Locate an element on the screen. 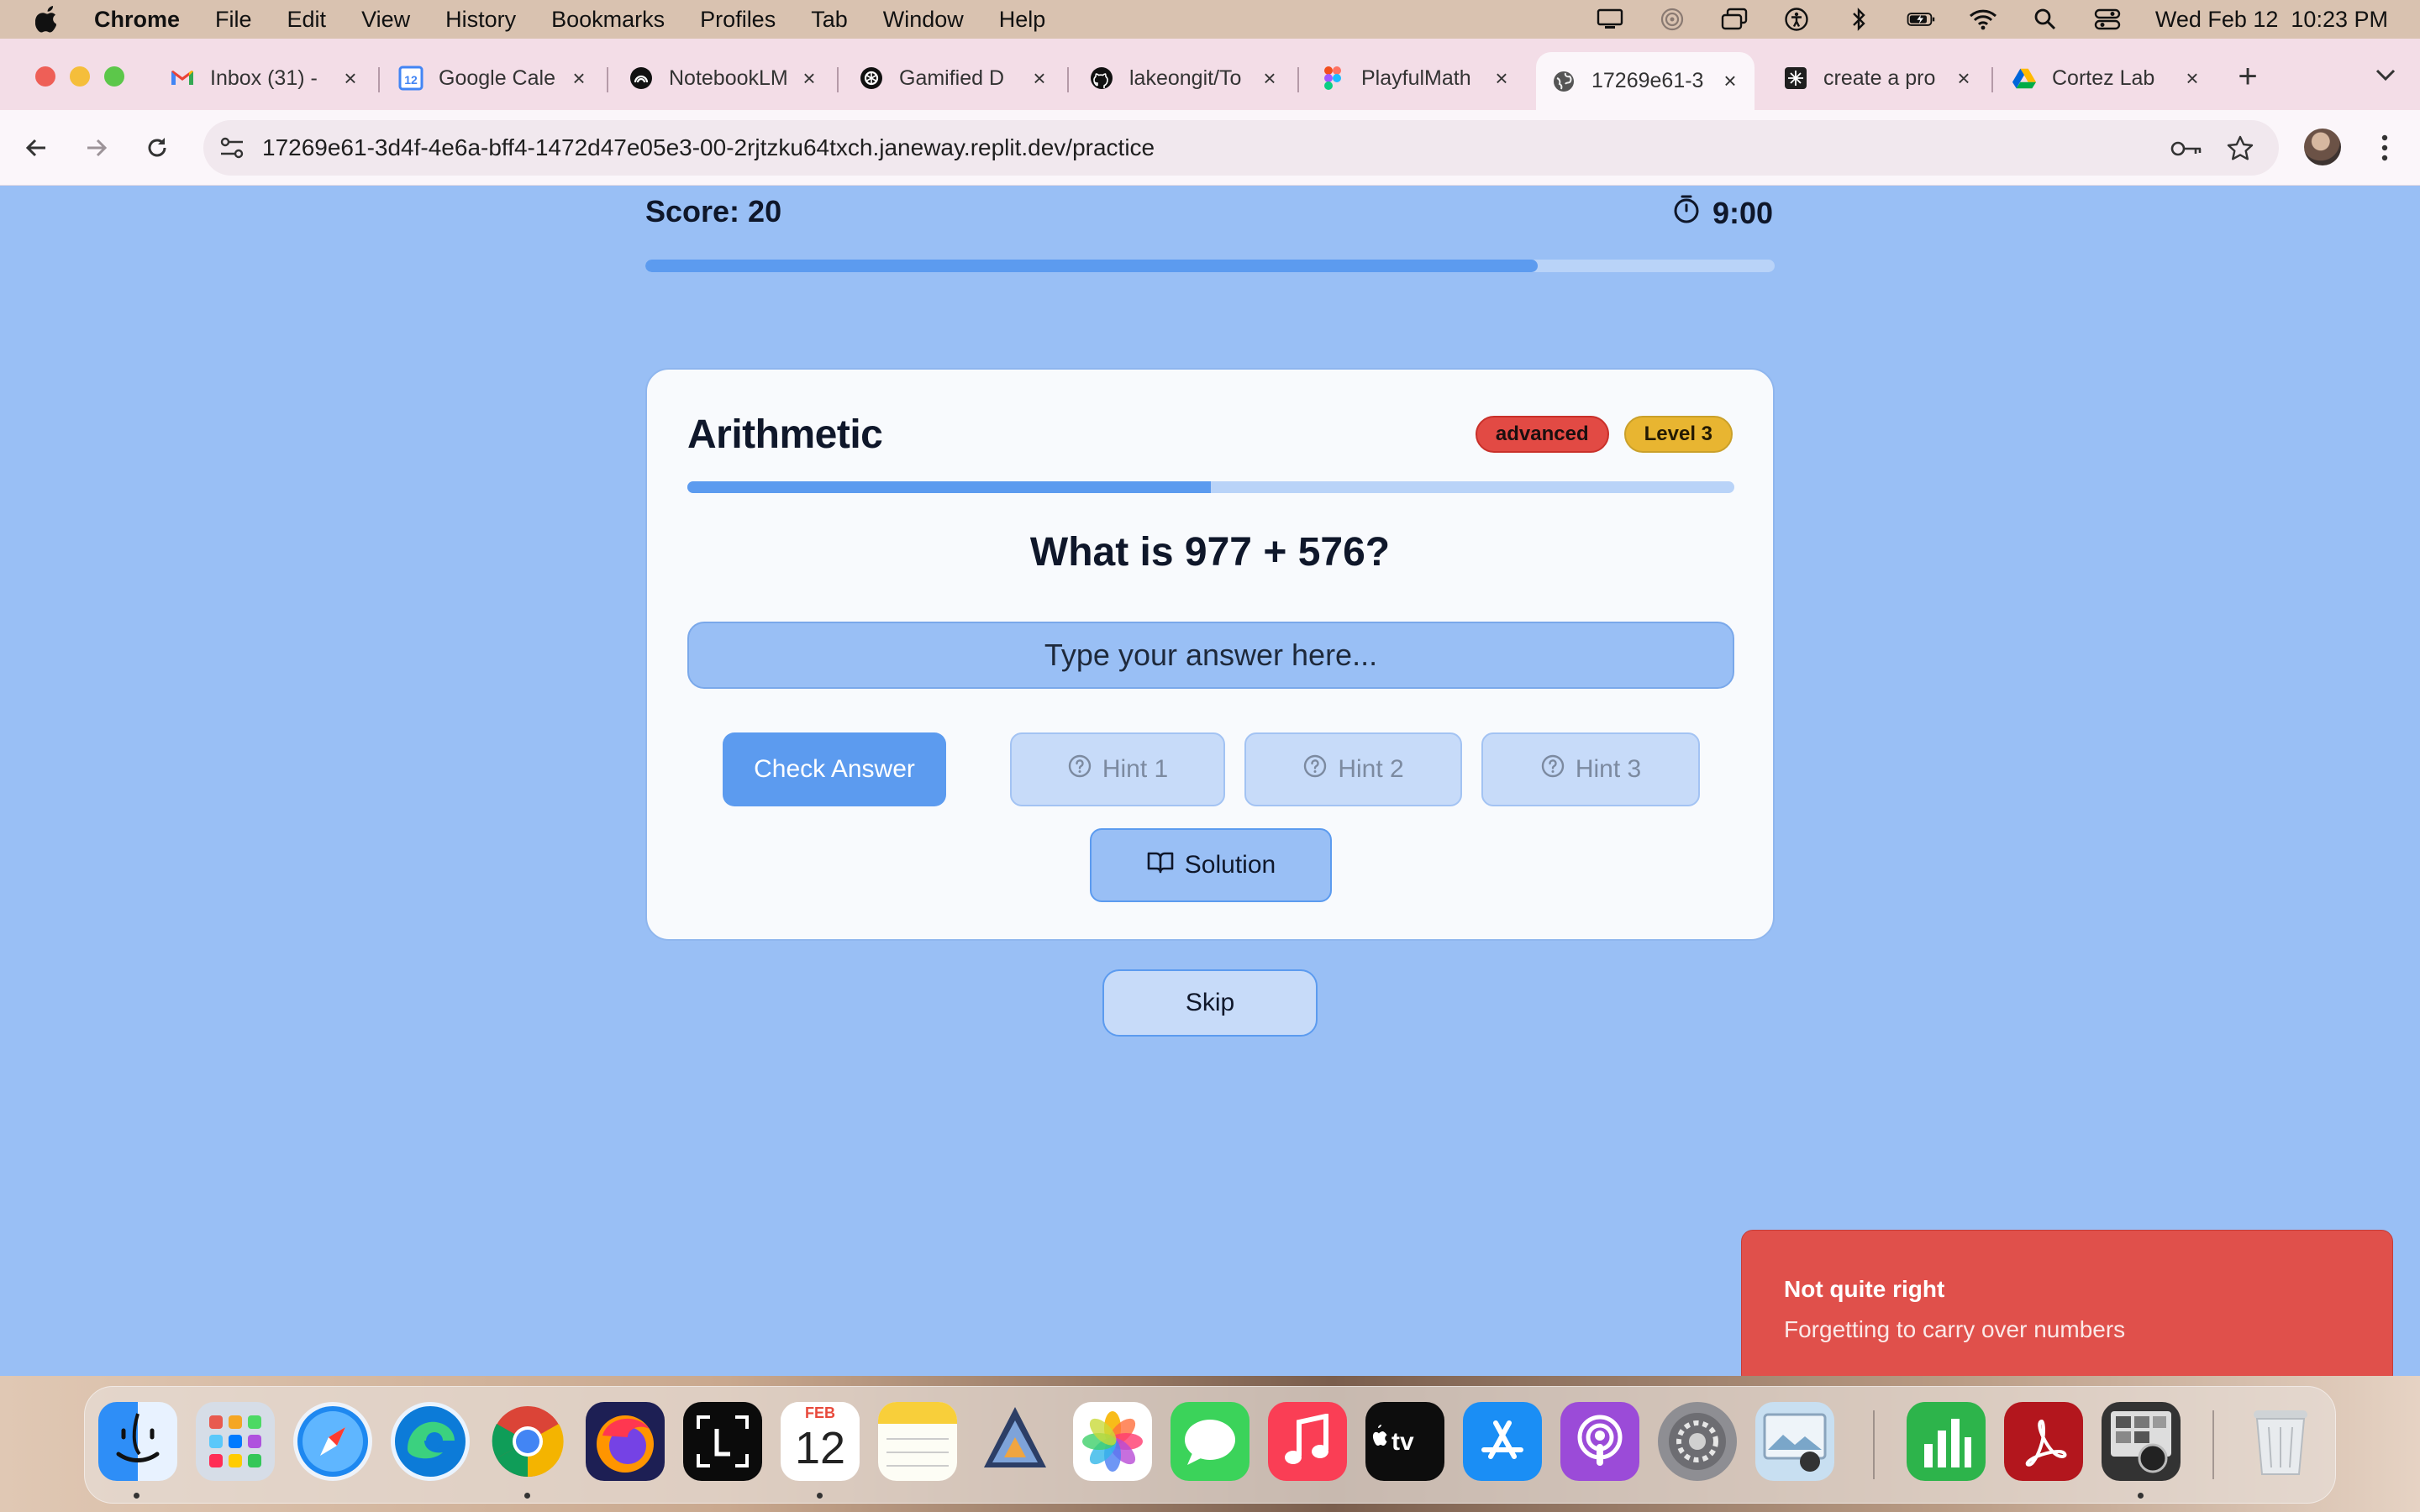 The height and width of the screenshot is (1512, 2420). svg-text: 12 is located at coordinates (411, 80).